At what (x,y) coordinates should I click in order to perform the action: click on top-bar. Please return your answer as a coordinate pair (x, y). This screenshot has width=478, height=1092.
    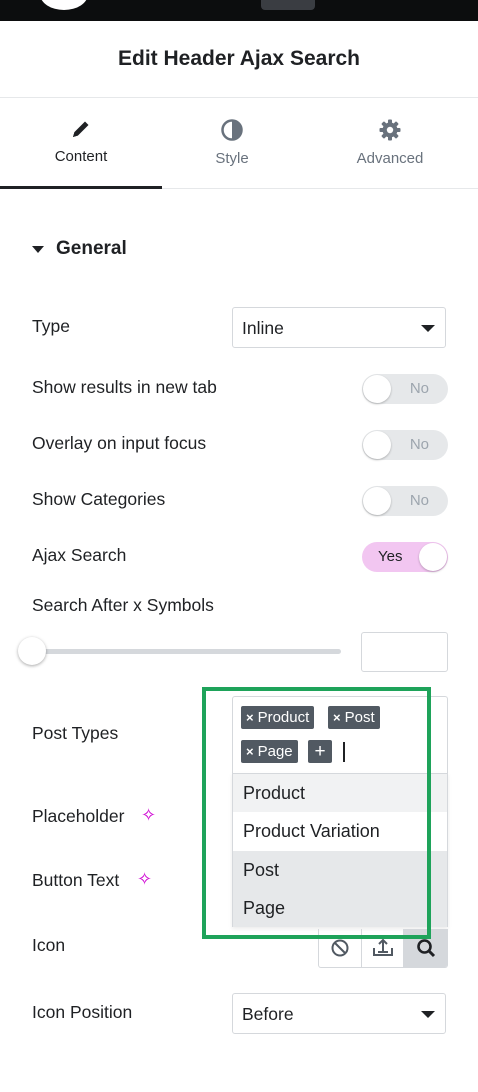
    Looking at the image, I should click on (239, 10).